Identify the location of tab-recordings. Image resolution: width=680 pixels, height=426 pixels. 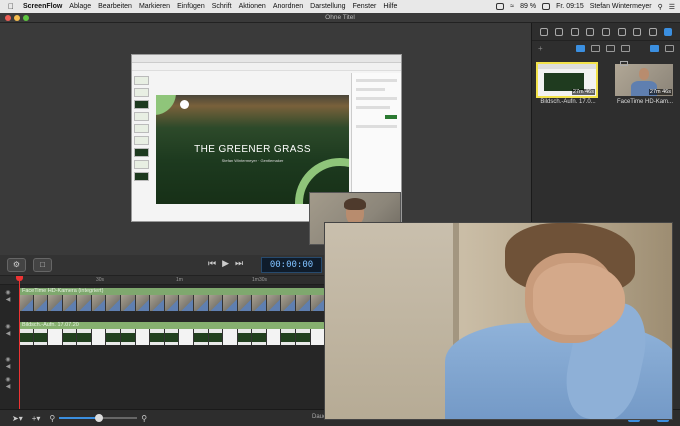
(580, 48).